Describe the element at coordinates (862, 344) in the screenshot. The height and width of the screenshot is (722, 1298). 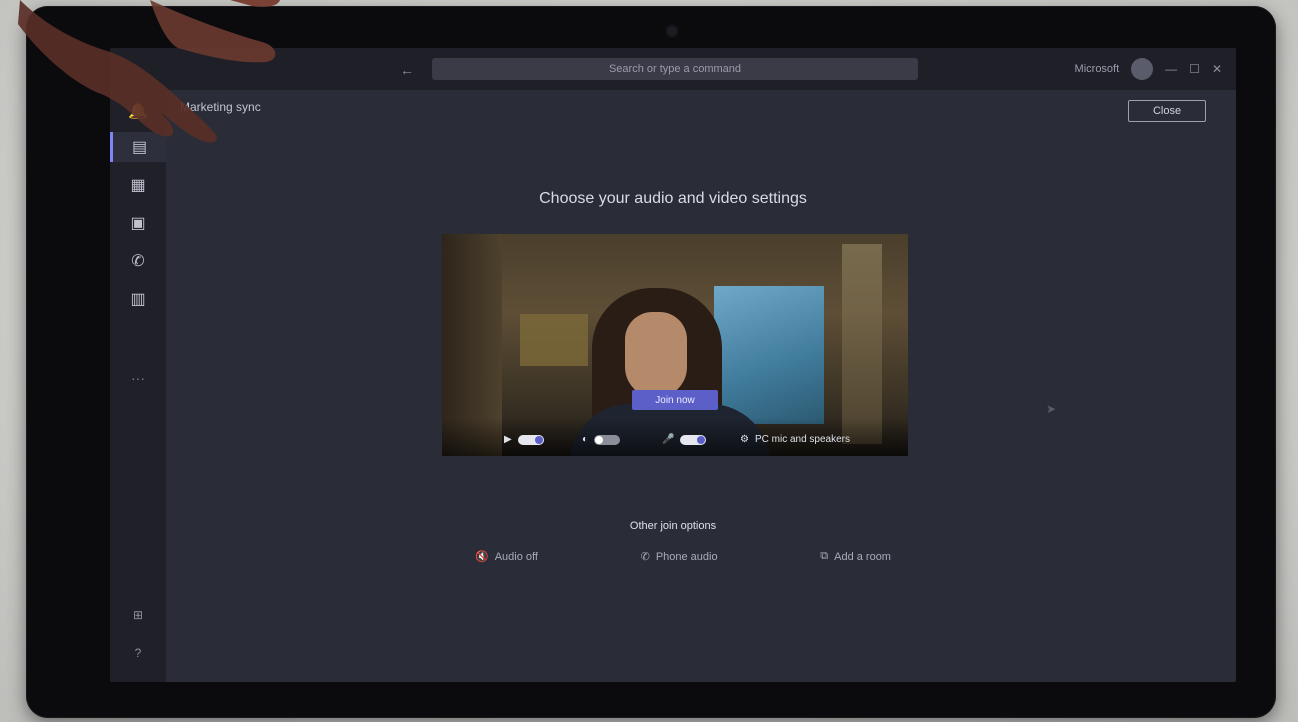
I see `preview-lamp` at that location.